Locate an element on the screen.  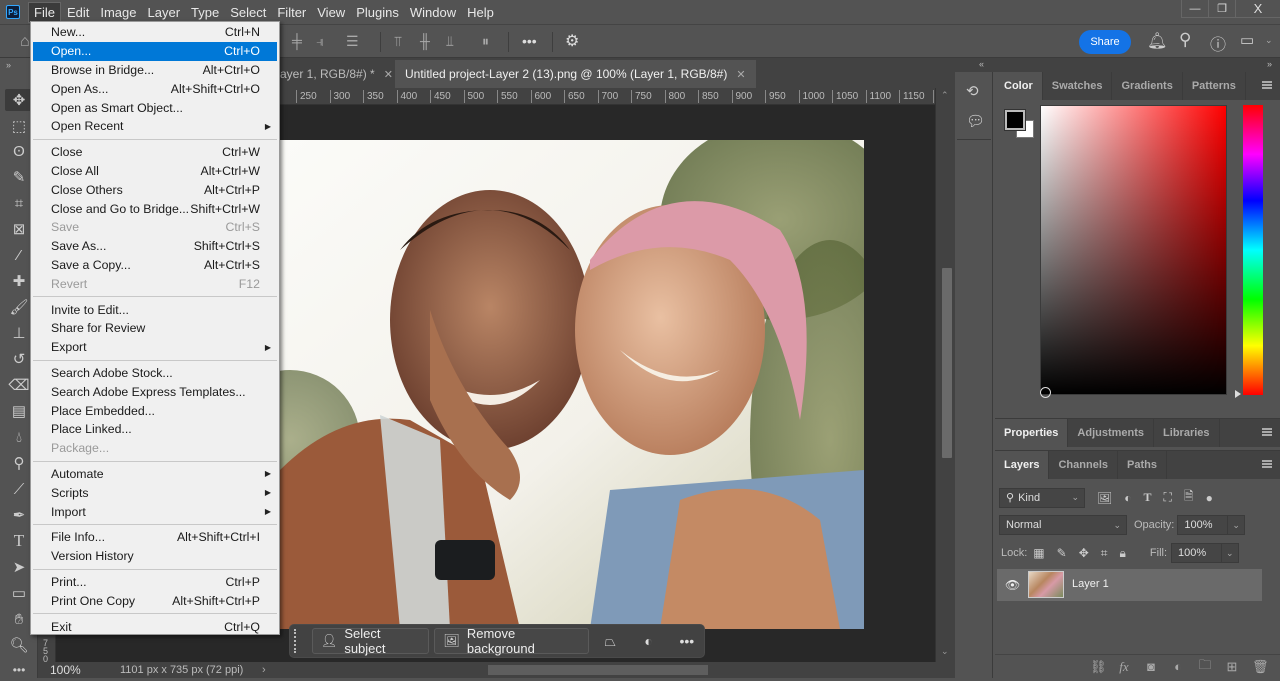
menu-item-file-info: File Info... Alt+Shift+Ctrl+I is located at coordinates (155, 537).